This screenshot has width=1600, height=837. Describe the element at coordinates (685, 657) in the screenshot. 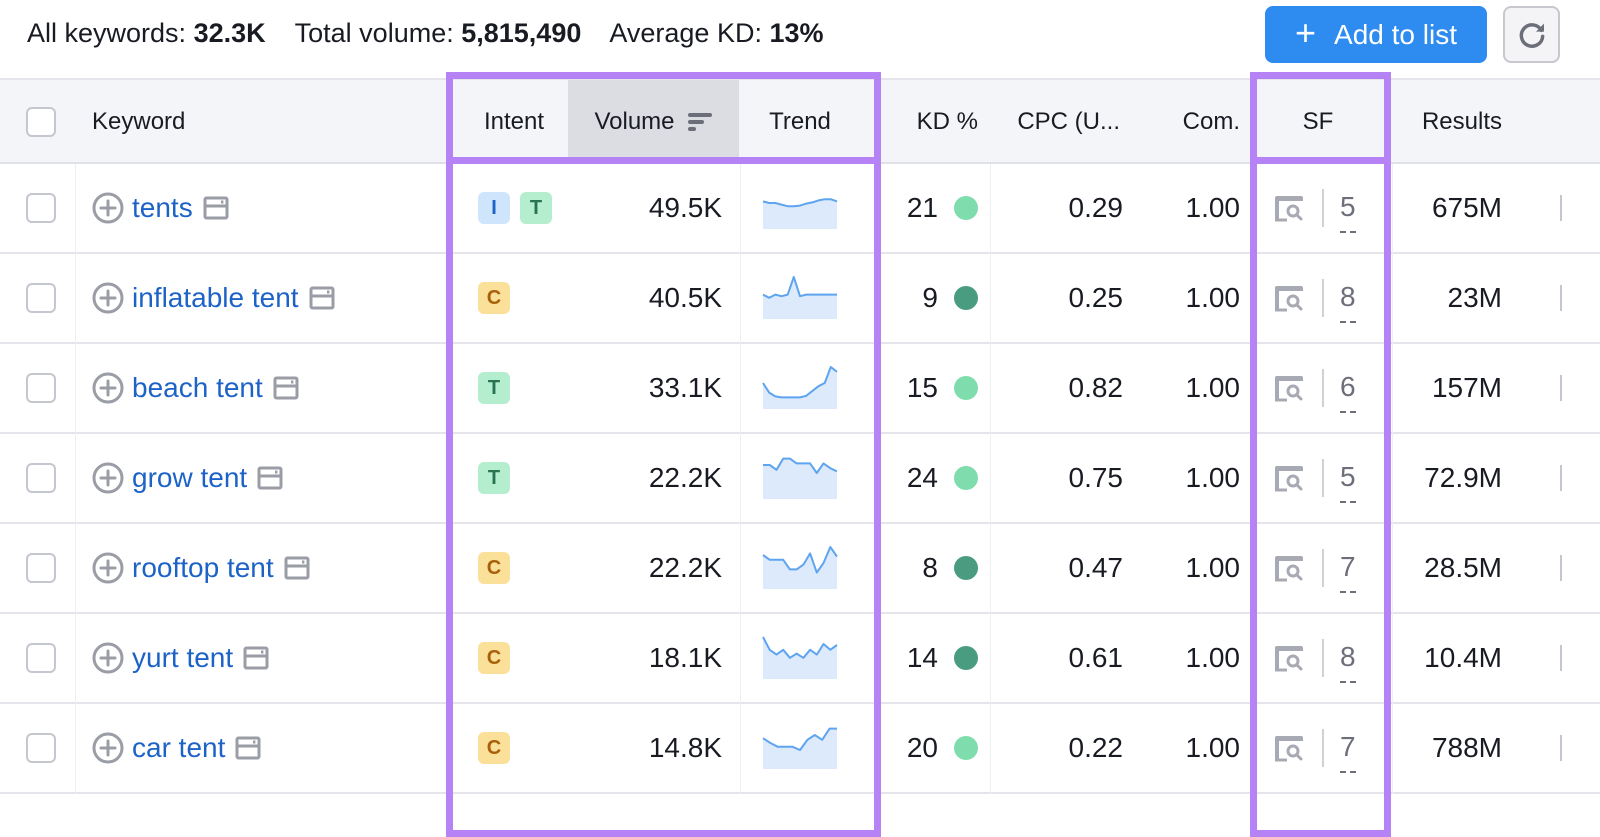

I see `volume-cell: 18.1K` at that location.